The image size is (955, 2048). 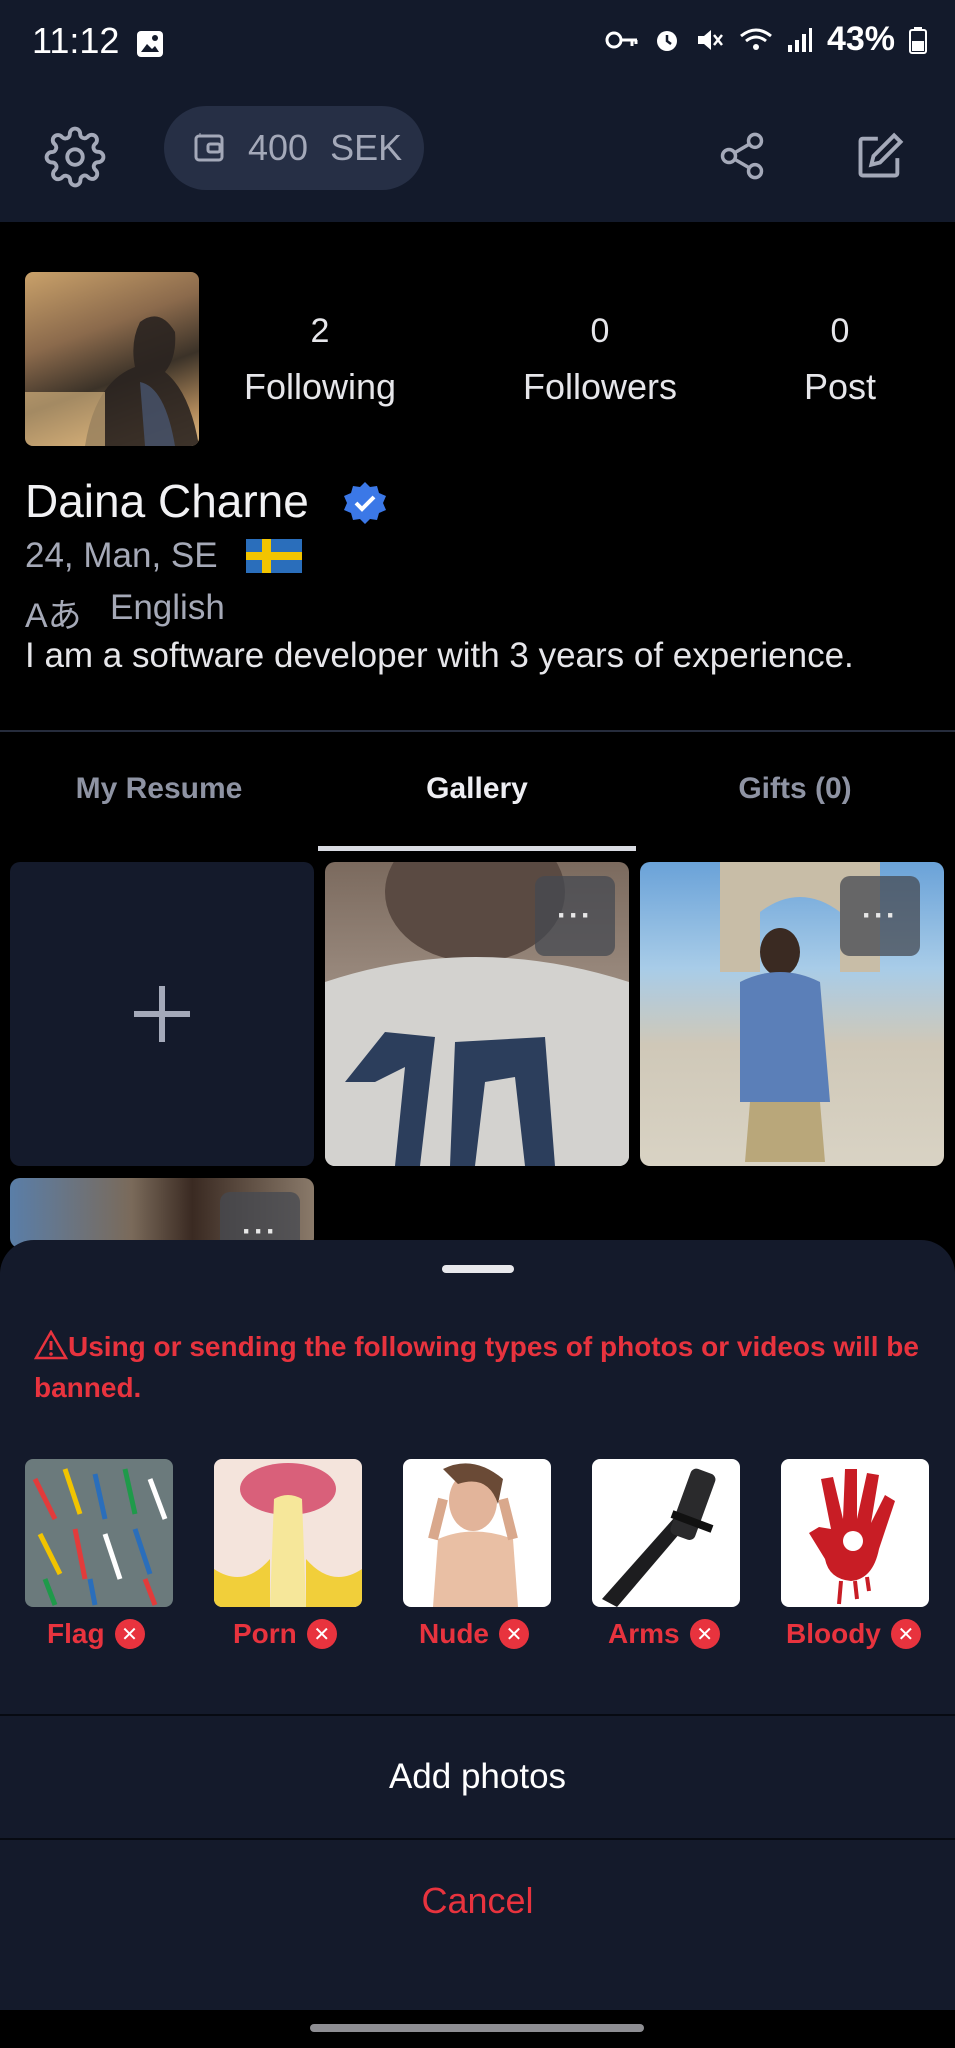 What do you see at coordinates (320, 331) in the screenshot?
I see `following-count: 2` at bounding box center [320, 331].